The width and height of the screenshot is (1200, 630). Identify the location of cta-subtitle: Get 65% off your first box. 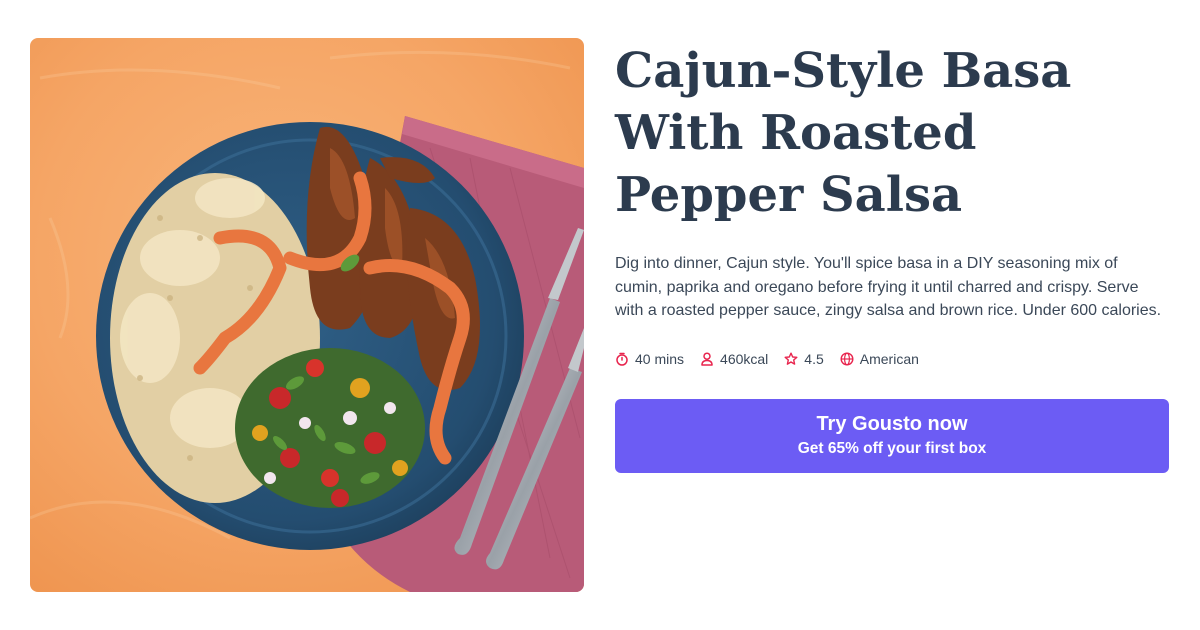
(892, 448).